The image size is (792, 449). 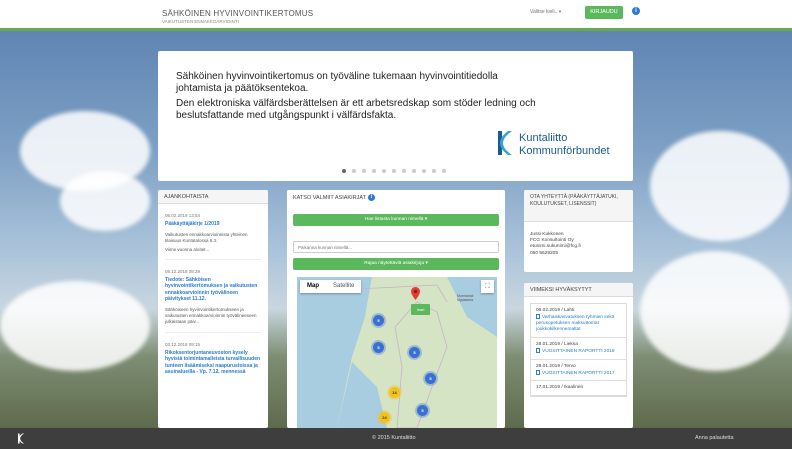 What do you see at coordinates (714, 438) in the screenshot?
I see `feedback-link: Anna palautetta` at bounding box center [714, 438].